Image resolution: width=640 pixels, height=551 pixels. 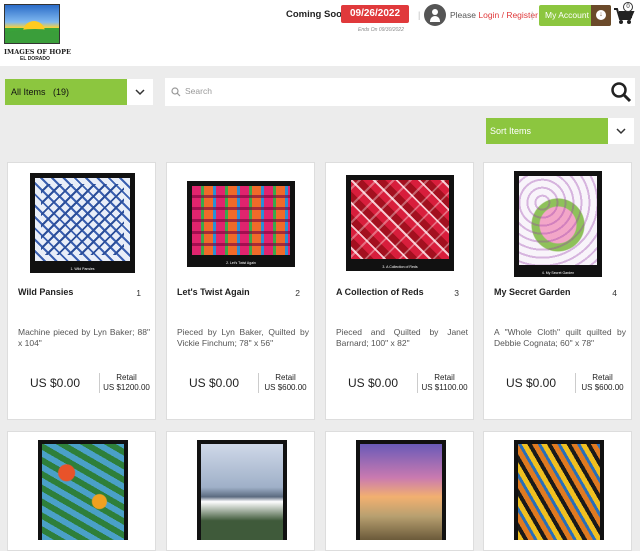 What do you see at coordinates (297, 293) in the screenshot?
I see `item-number: 2` at bounding box center [297, 293].